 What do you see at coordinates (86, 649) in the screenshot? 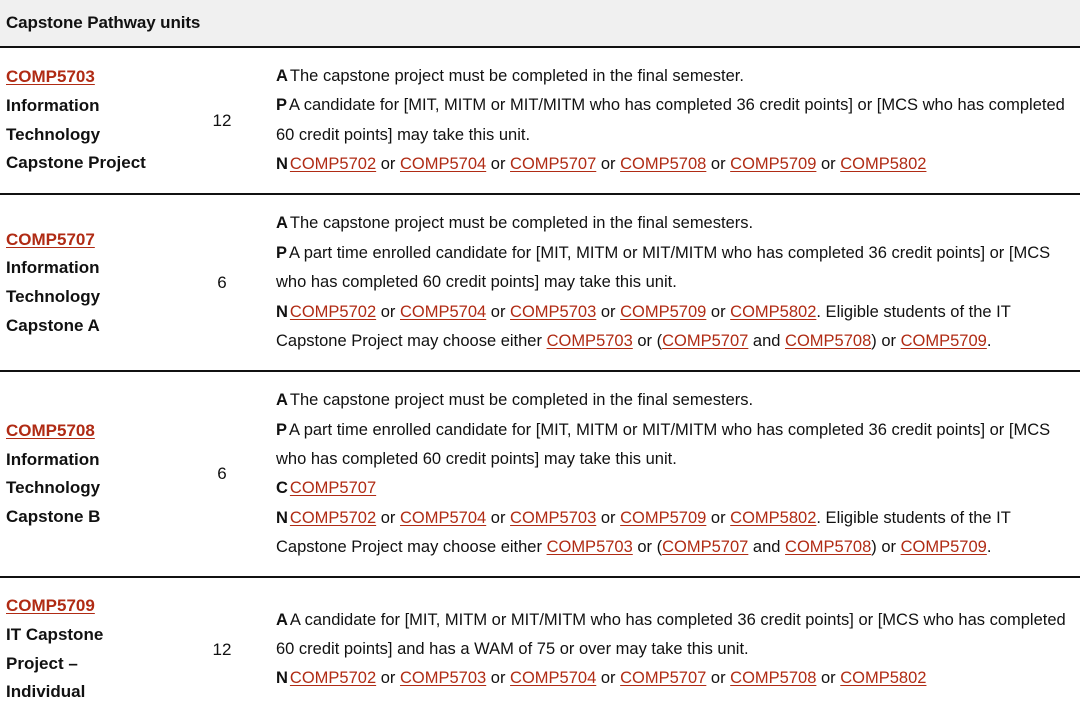
I see `unit-cell: COMP5709 IT Capstone Project – Individual` at bounding box center [86, 649].